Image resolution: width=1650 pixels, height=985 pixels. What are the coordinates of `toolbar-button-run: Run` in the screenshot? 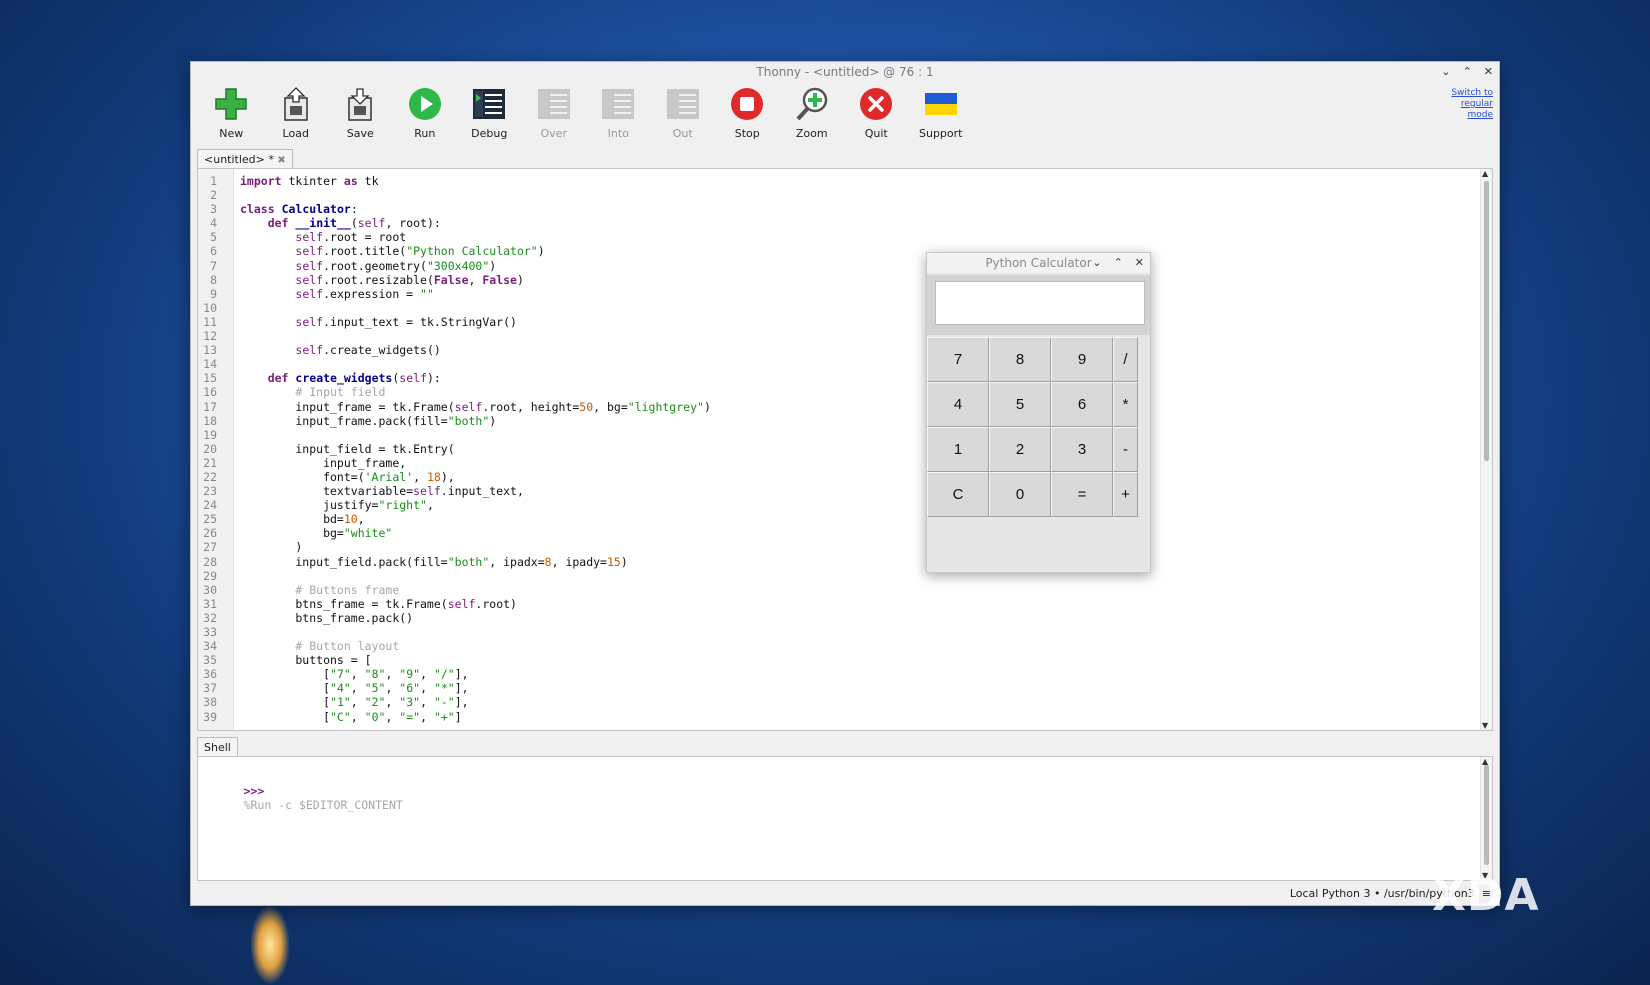 It's located at (425, 114).